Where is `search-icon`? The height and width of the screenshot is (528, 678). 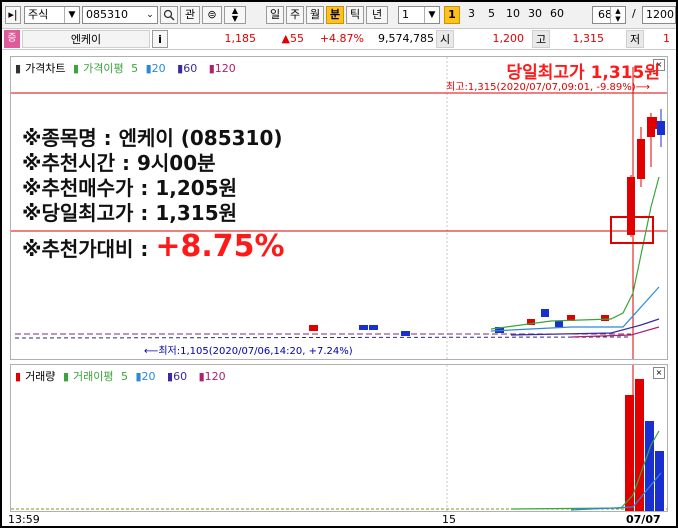
search-icon is located at coordinates (169, 15).